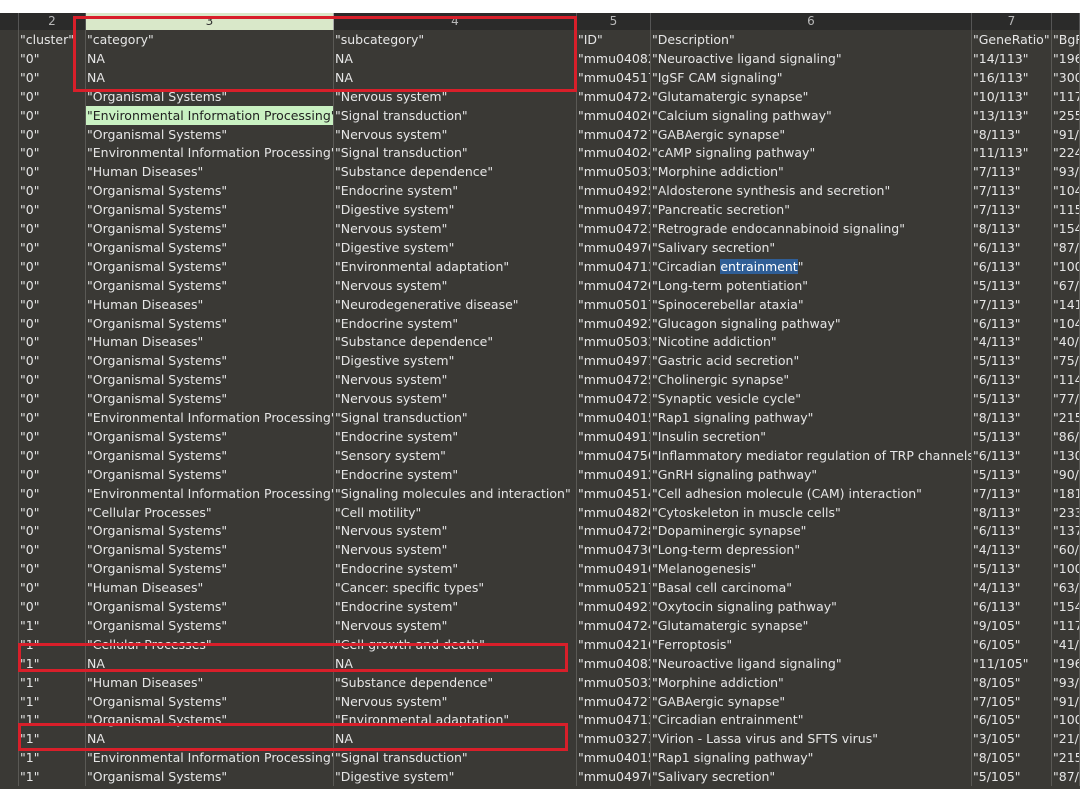  I want to click on table-cell: "Long-term potentiation", so click(811, 285).